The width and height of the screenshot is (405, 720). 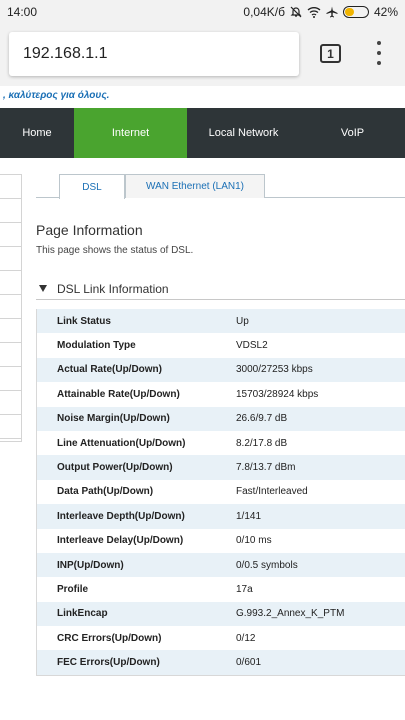 I want to click on row-value: 0/601, so click(x=249, y=663).